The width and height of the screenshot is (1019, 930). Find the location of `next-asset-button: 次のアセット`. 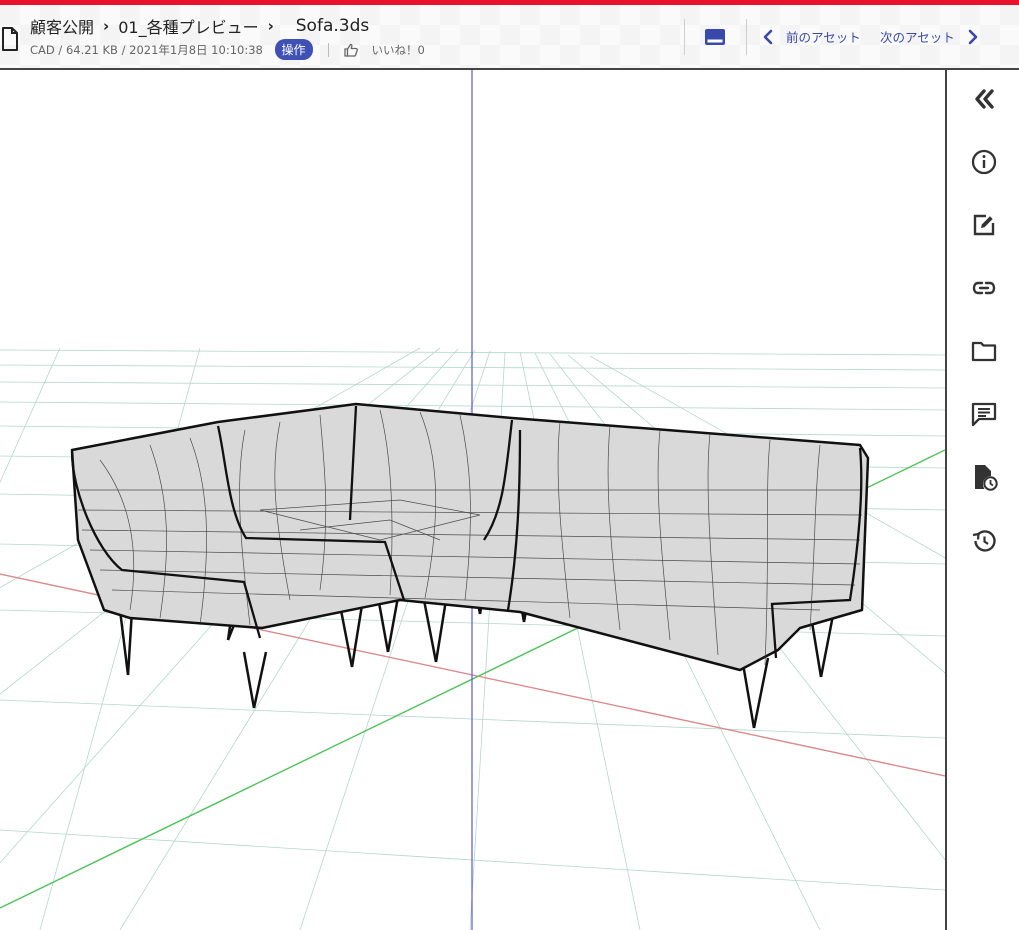

next-asset-button: 次のアセット is located at coordinates (929, 36).